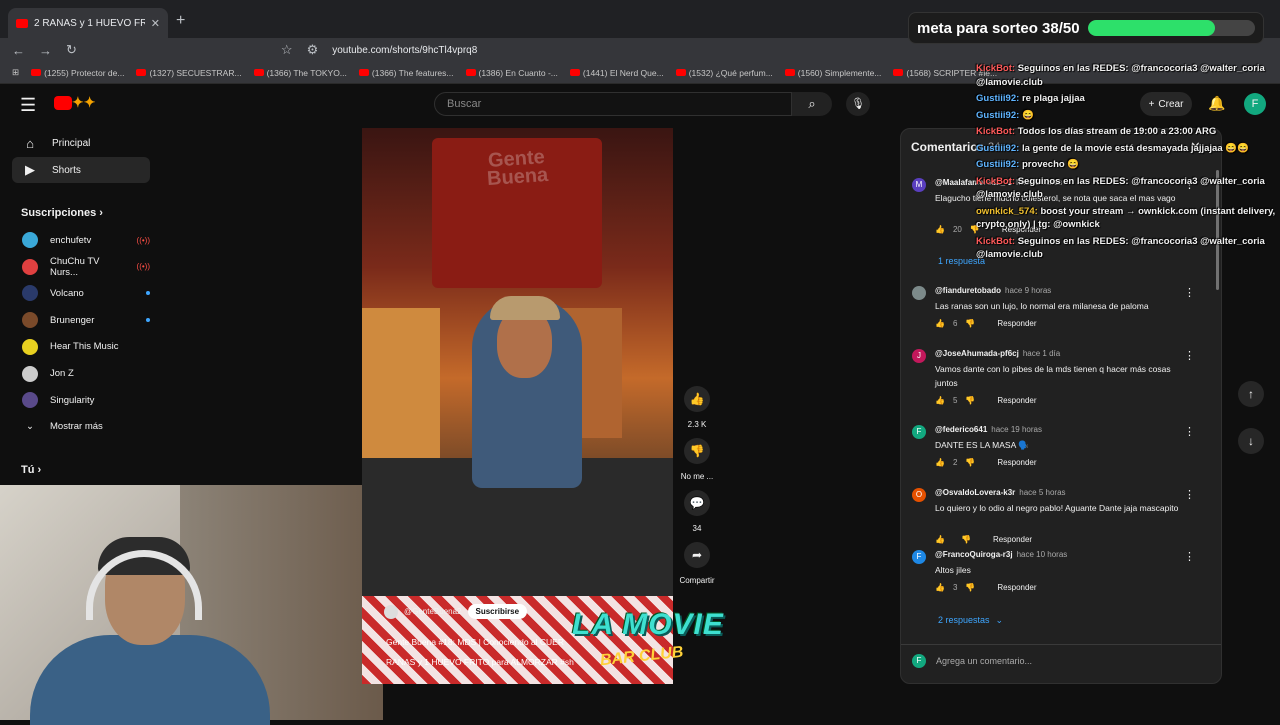  Describe the element at coordinates (18, 50) in the screenshot. I see `back-icon: ←` at that location.